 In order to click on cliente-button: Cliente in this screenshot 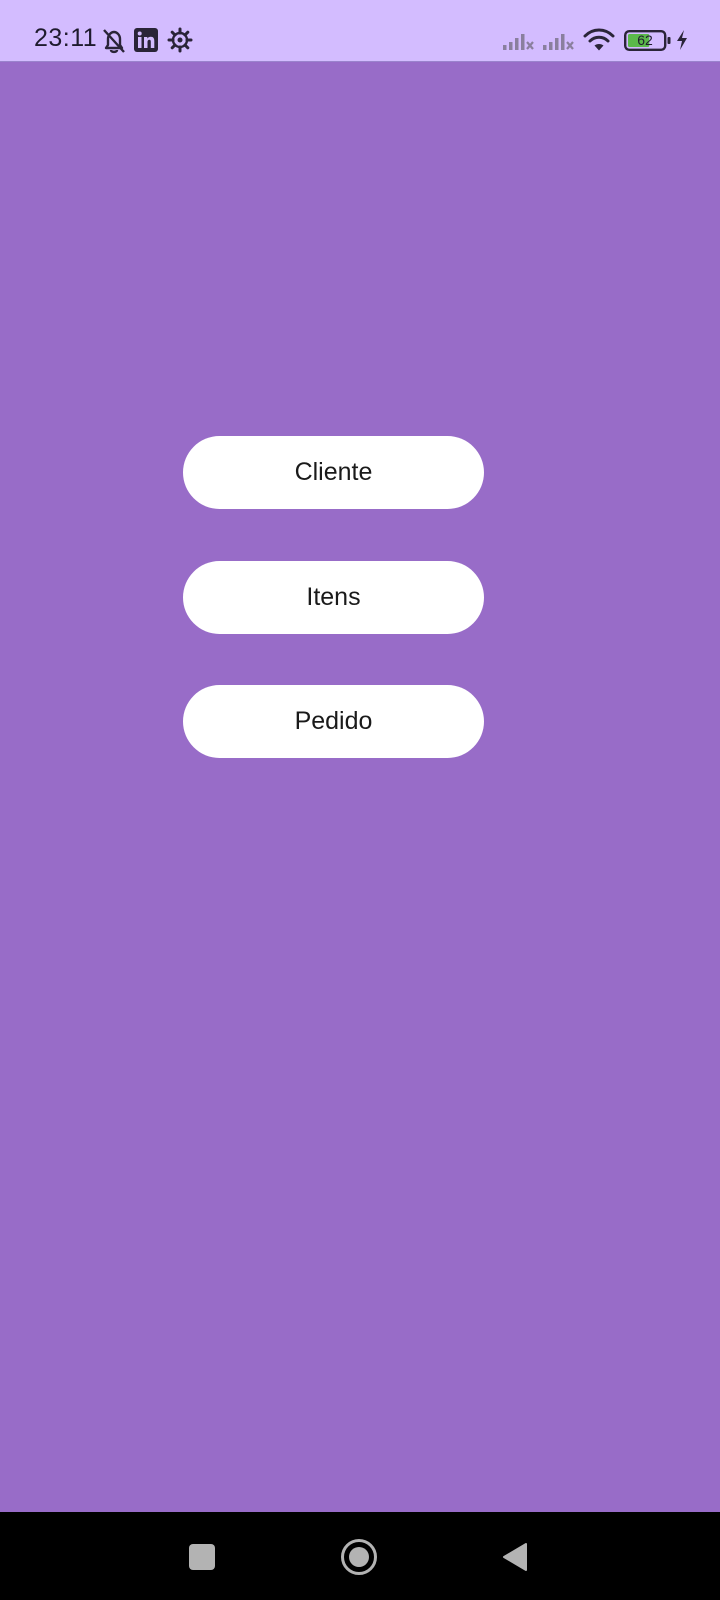, I will do `click(333, 472)`.